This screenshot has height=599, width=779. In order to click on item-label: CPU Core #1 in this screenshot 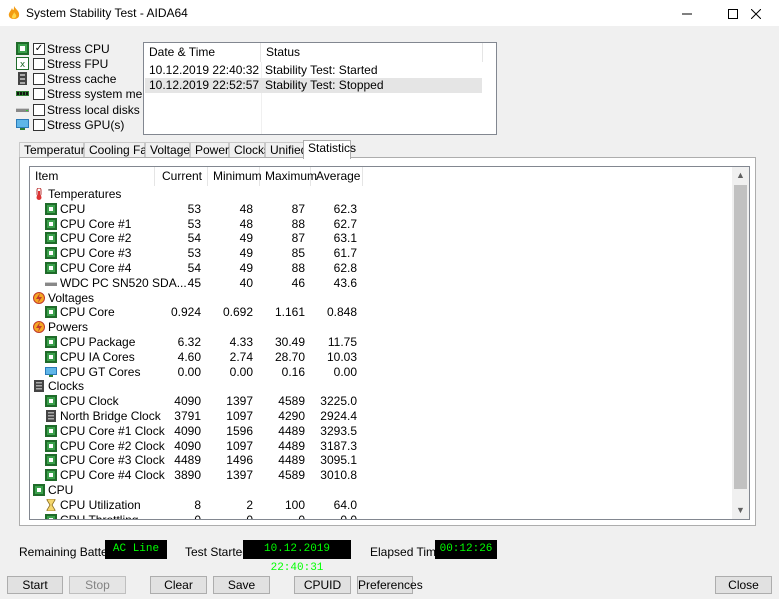, I will do `click(96, 223)`.